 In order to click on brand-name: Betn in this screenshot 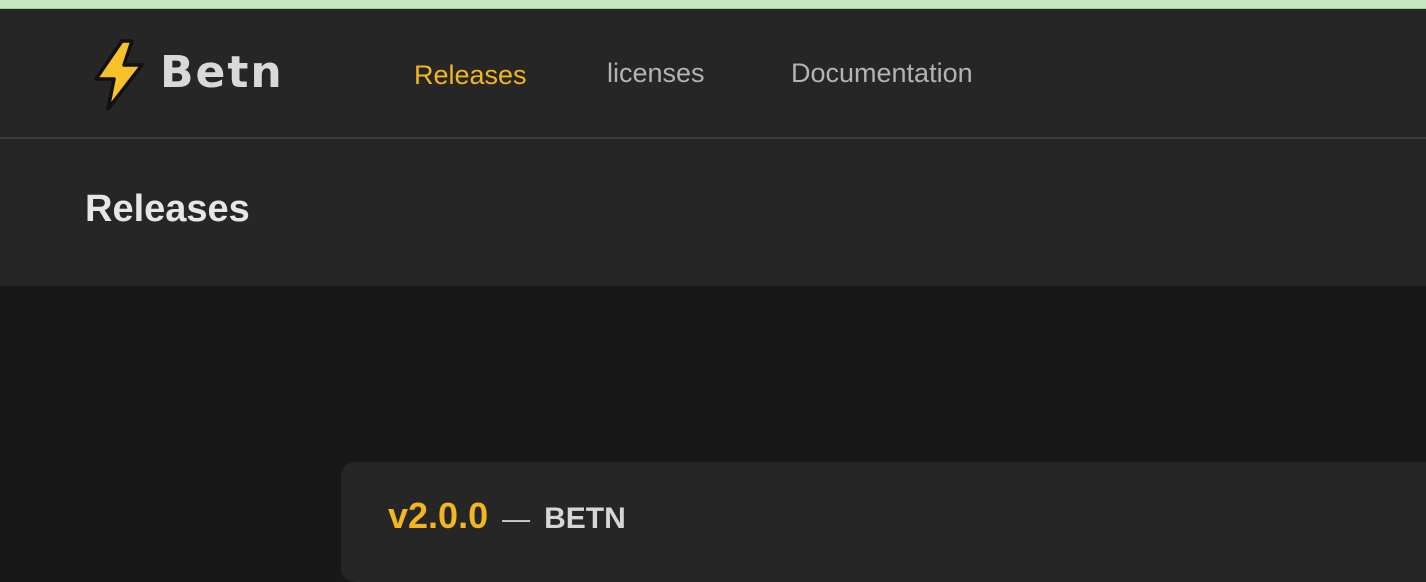, I will do `click(222, 72)`.